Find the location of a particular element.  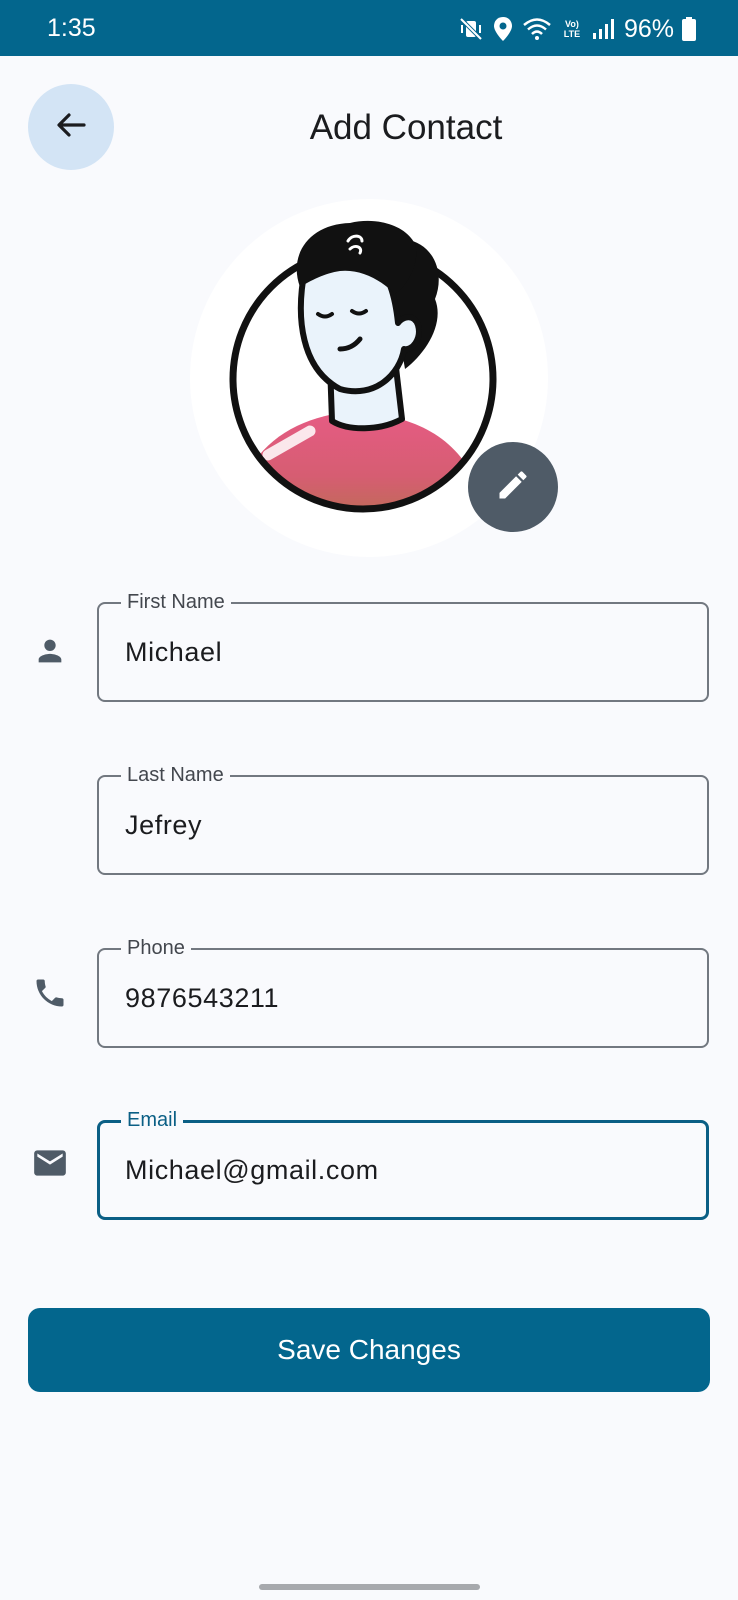

edit-photo-button is located at coordinates (513, 487).